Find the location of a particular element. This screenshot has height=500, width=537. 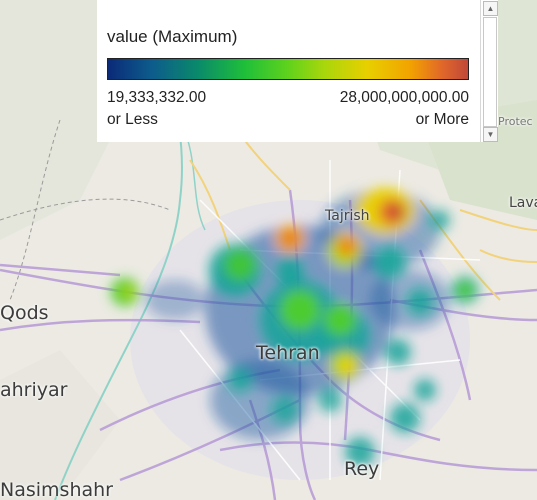

place-label-rey: Rey is located at coordinates (362, 469).